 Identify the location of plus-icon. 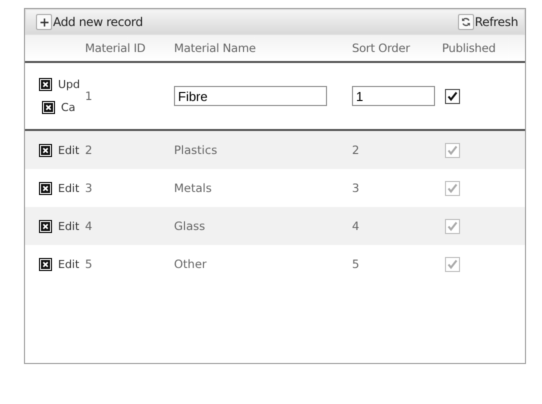
(44, 22).